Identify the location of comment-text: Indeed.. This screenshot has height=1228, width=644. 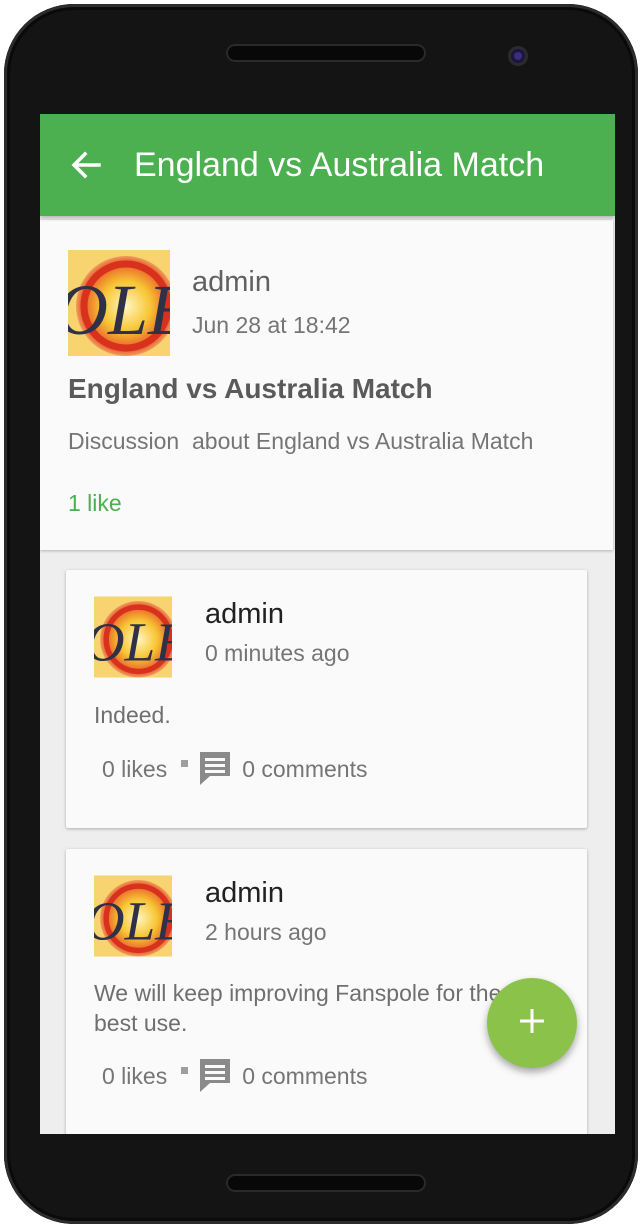
(132, 715).